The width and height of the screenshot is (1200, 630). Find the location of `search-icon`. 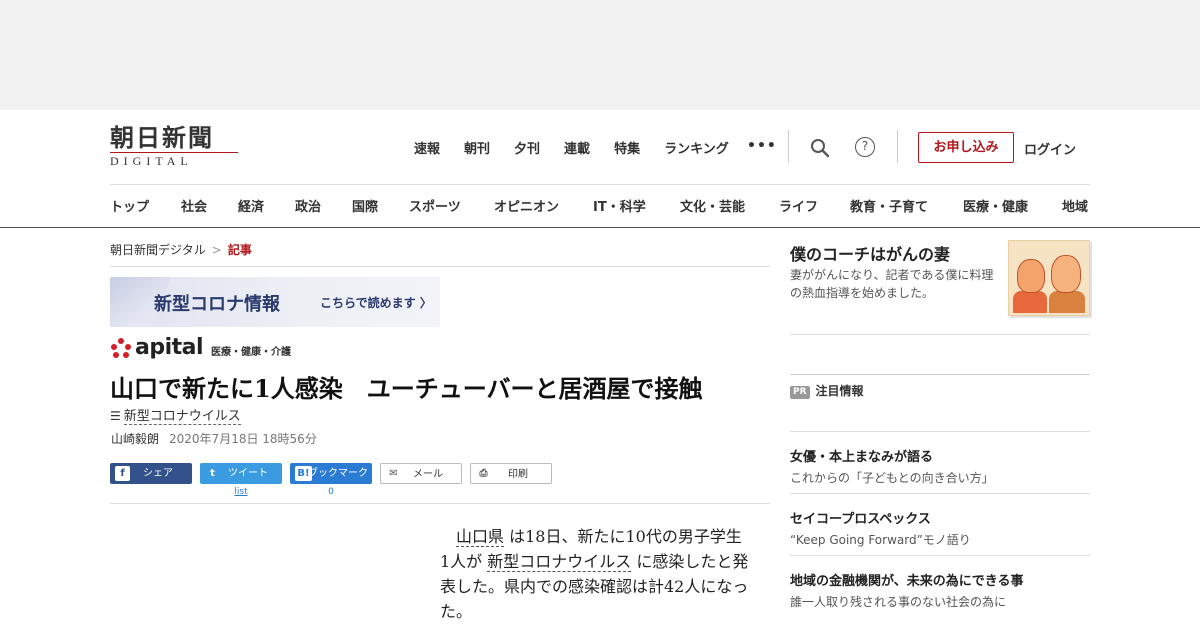

search-icon is located at coordinates (820, 148).